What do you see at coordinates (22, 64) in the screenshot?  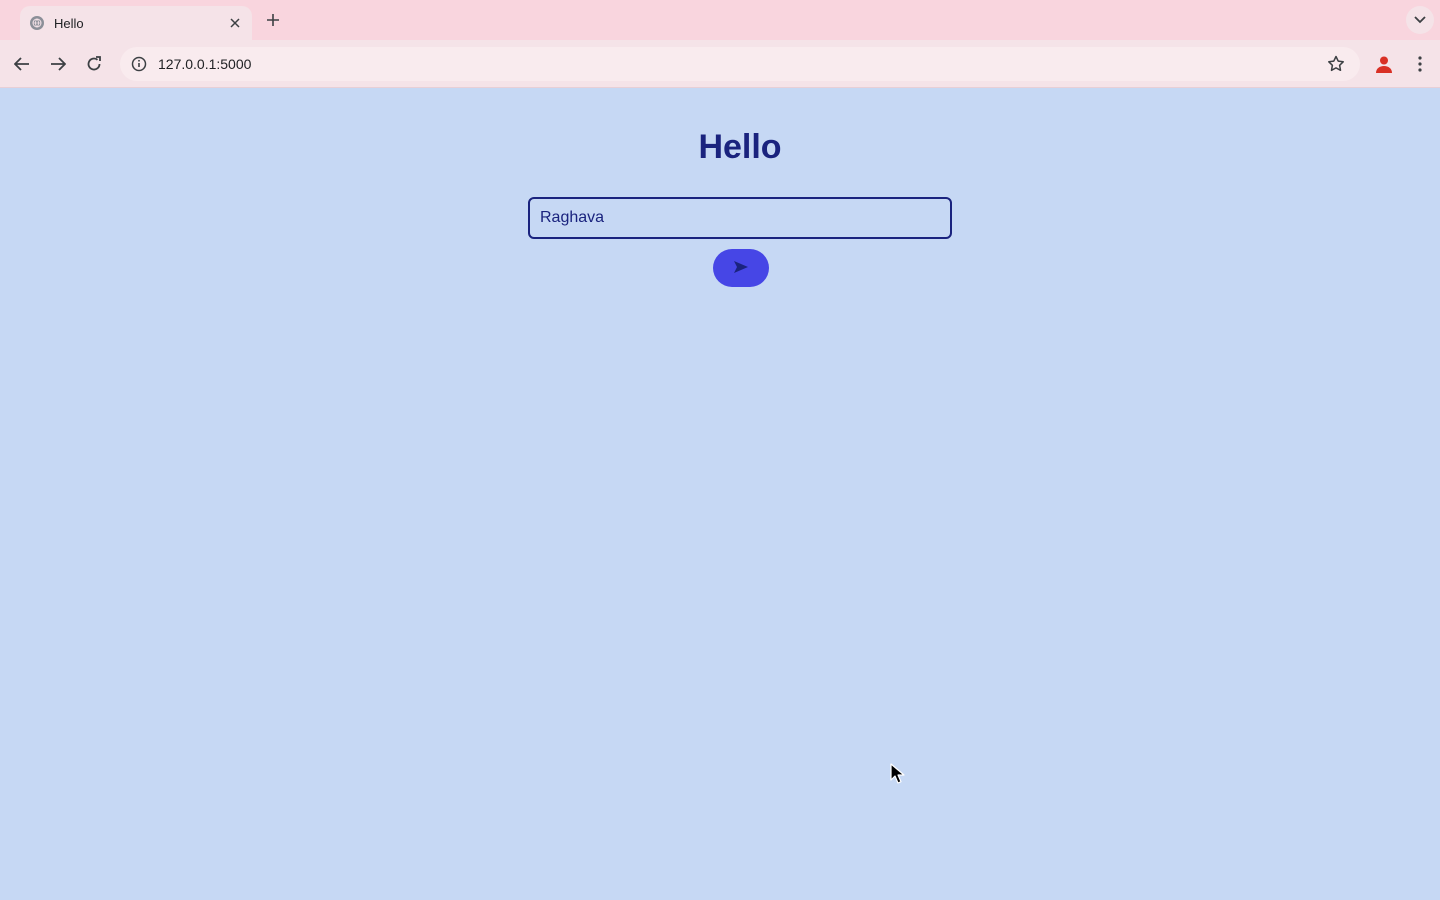 I see `arrow-left-icon` at bounding box center [22, 64].